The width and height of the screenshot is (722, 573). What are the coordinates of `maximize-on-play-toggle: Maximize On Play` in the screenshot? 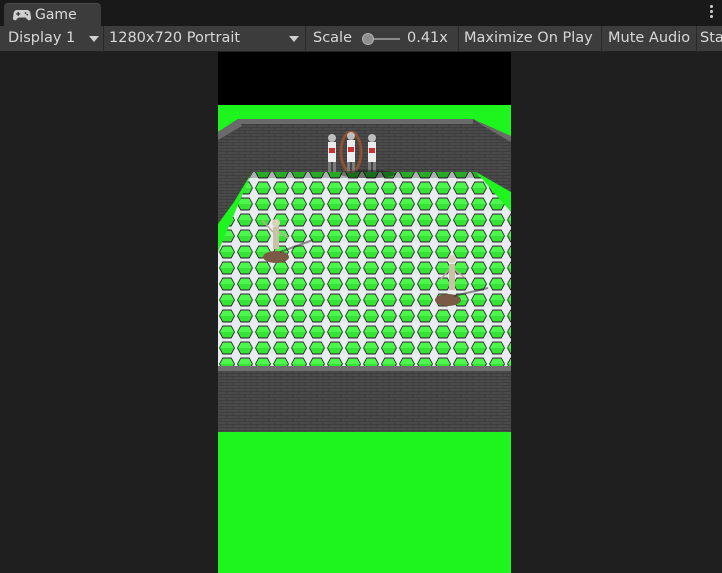 It's located at (530, 38).